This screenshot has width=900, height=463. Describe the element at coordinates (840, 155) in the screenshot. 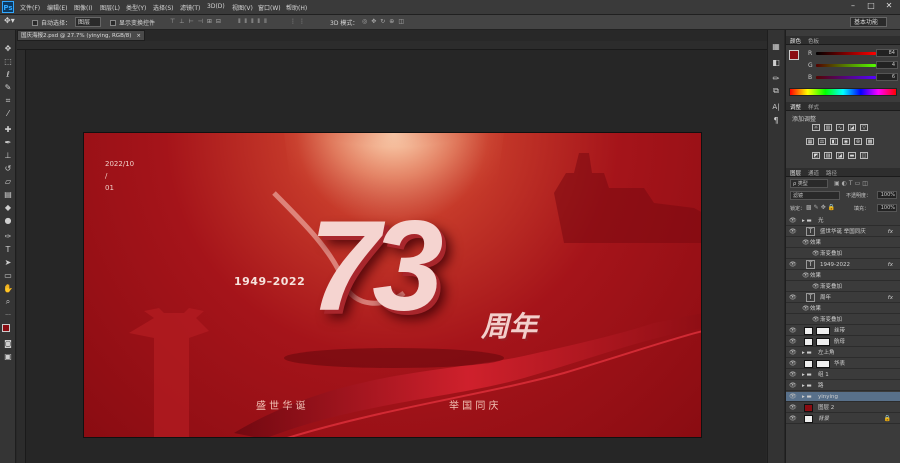

I see `threshold-icon: ◪` at that location.